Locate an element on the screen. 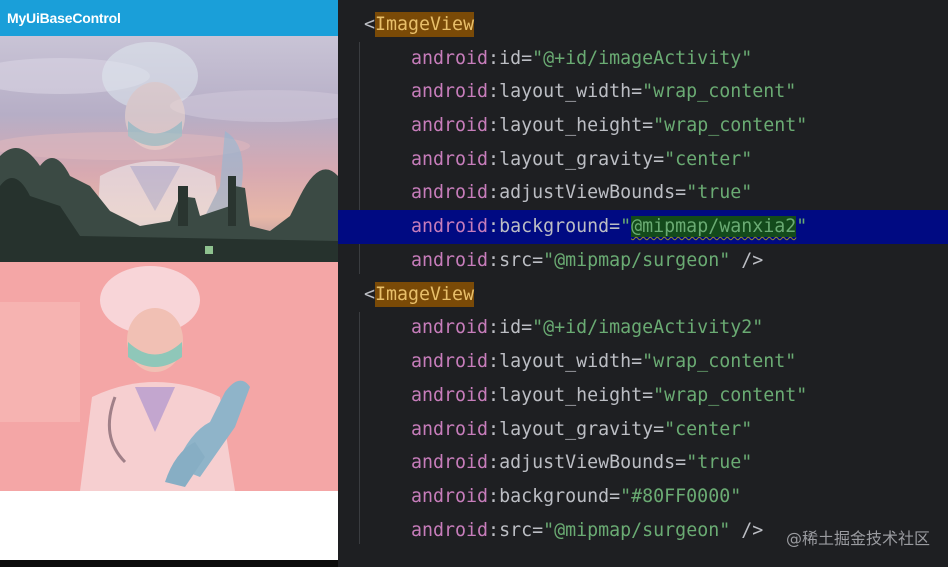 The height and width of the screenshot is (567, 948). code-line-13: android:layout_gravity="center" is located at coordinates (643, 430).